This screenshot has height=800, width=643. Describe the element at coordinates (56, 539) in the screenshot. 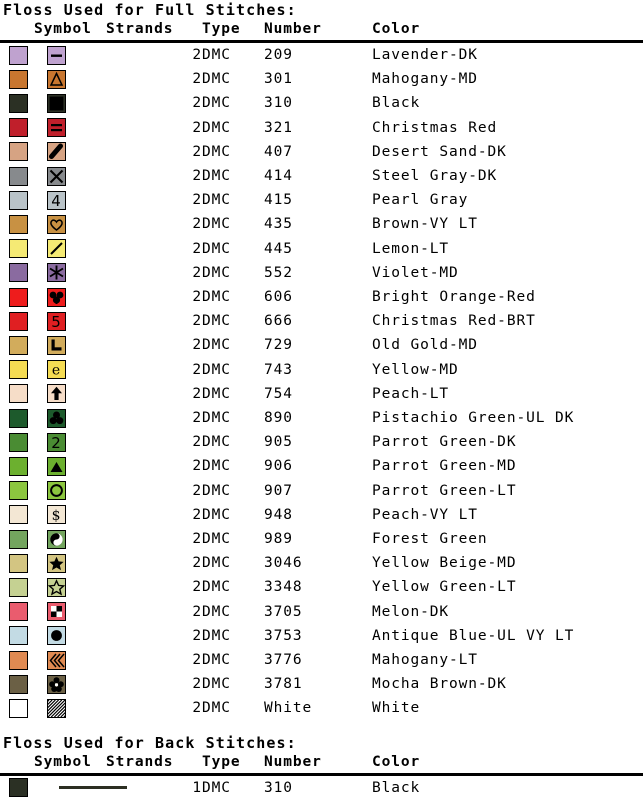

I see `yin-yang-icon` at that location.